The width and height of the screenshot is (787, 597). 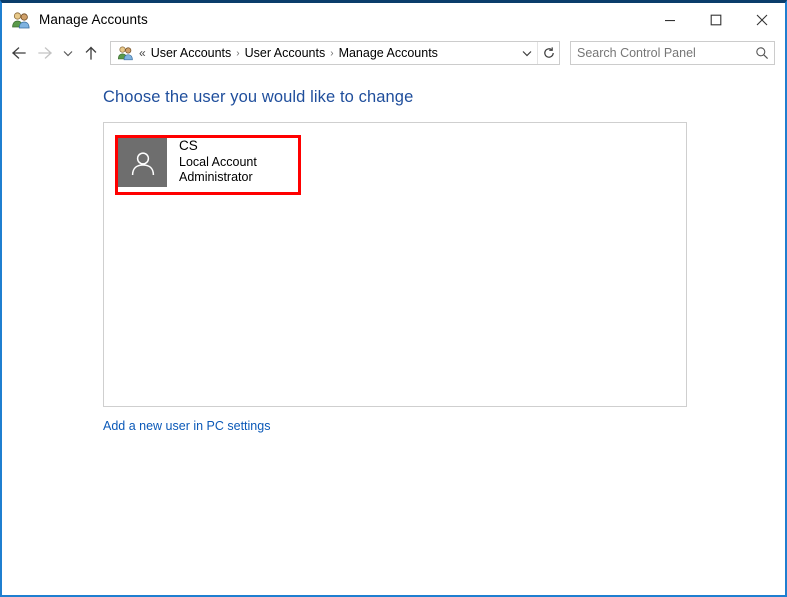 I want to click on close-button, so click(x=762, y=19).